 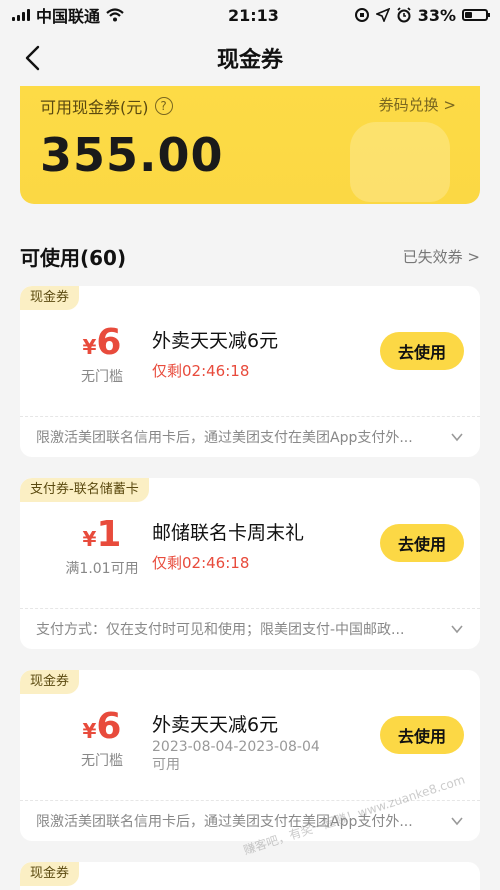 I want to click on expired-coupons-link: 已失效券 >, so click(x=441, y=256).